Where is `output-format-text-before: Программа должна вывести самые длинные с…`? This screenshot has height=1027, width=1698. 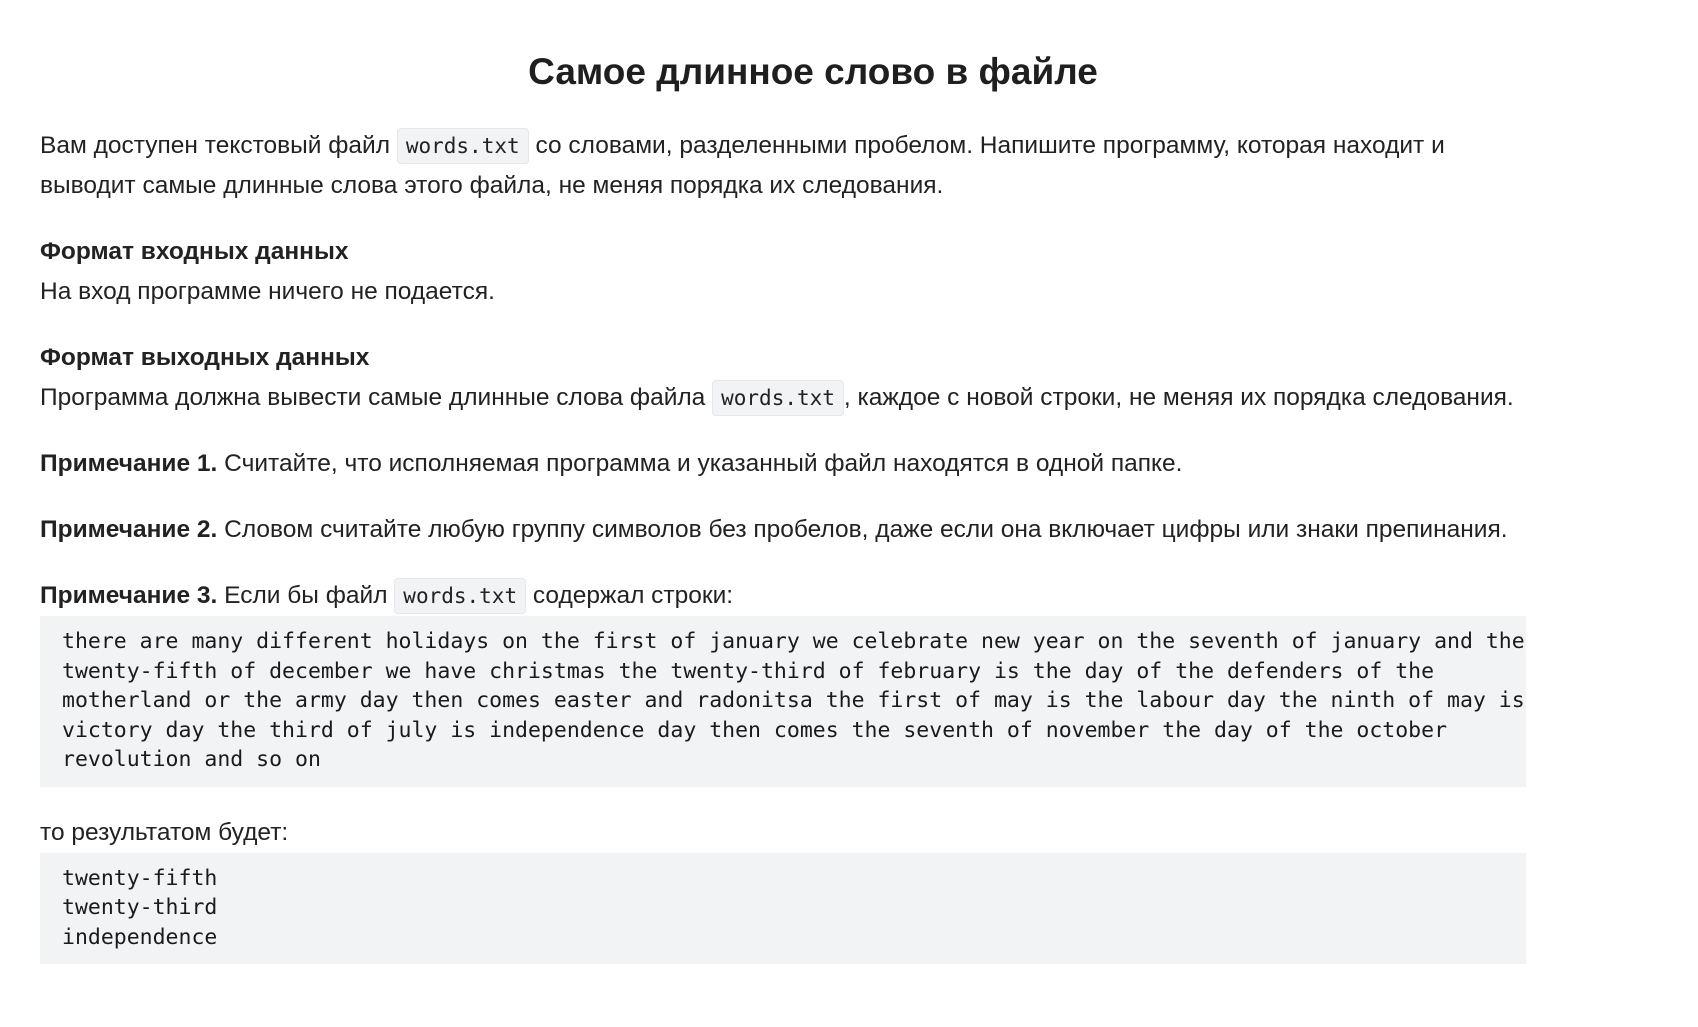 output-format-text-before: Программа должна вывести самые длинные с… is located at coordinates (376, 397).